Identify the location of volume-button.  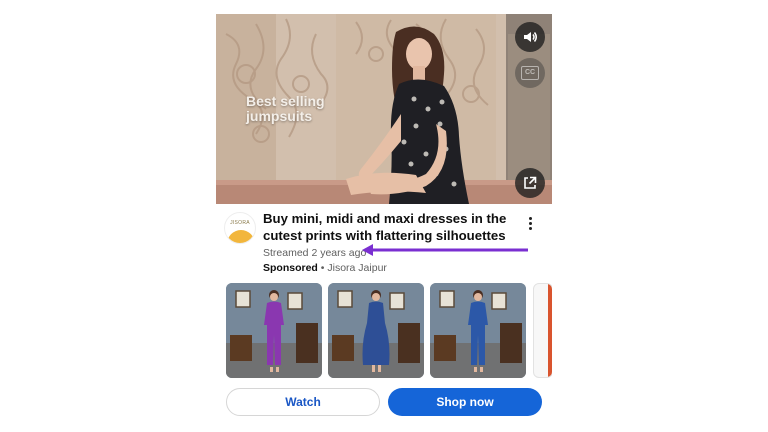
(530, 37).